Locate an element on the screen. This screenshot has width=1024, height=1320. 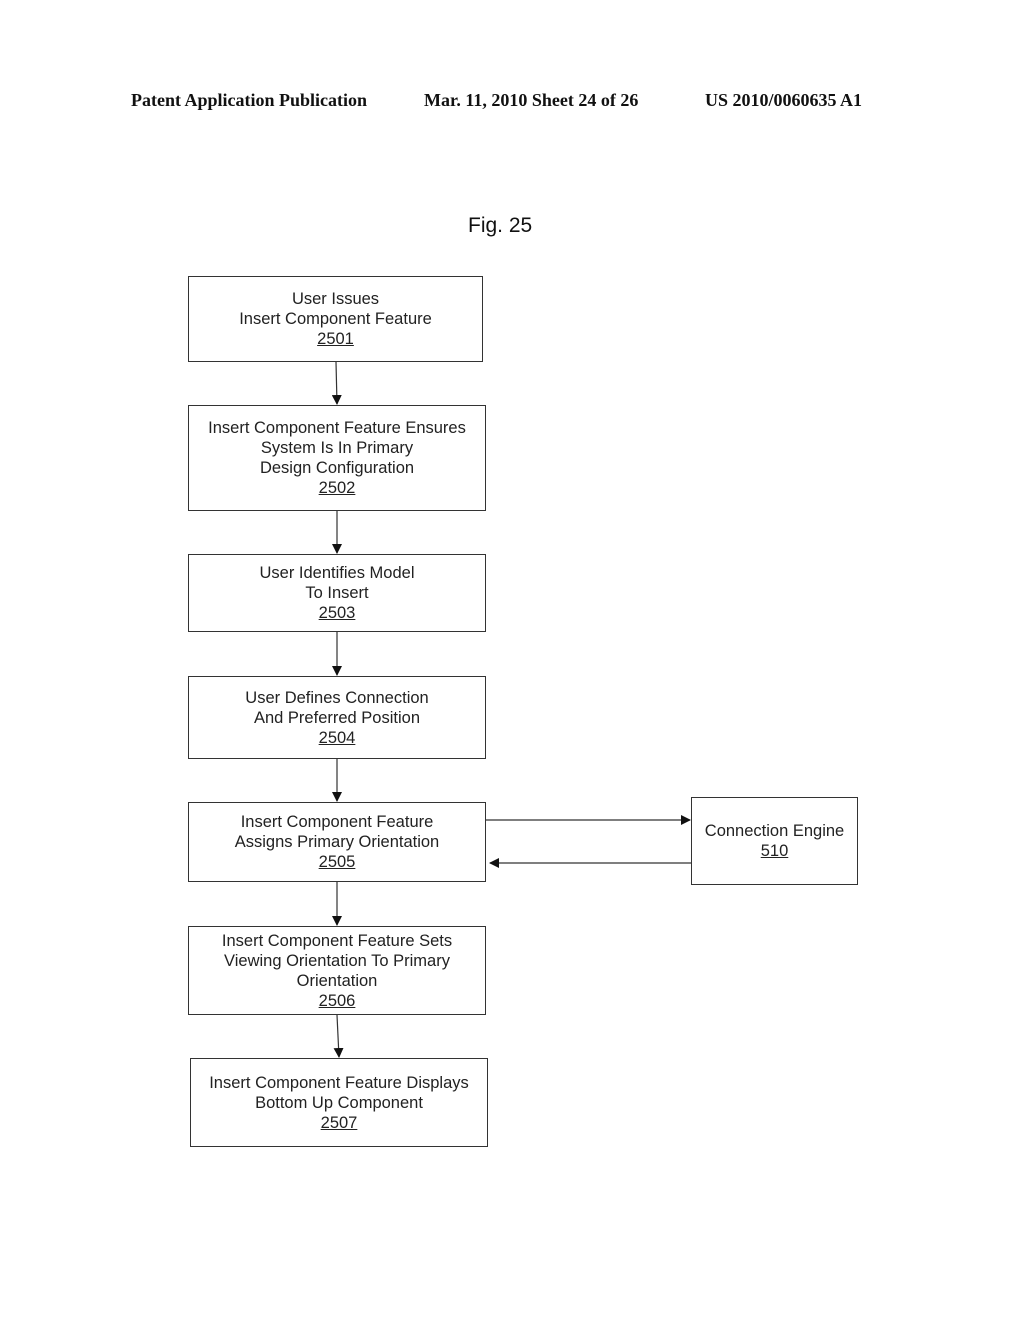
step-text-line: Insert Component Feature Displays is located at coordinates (339, 1082).